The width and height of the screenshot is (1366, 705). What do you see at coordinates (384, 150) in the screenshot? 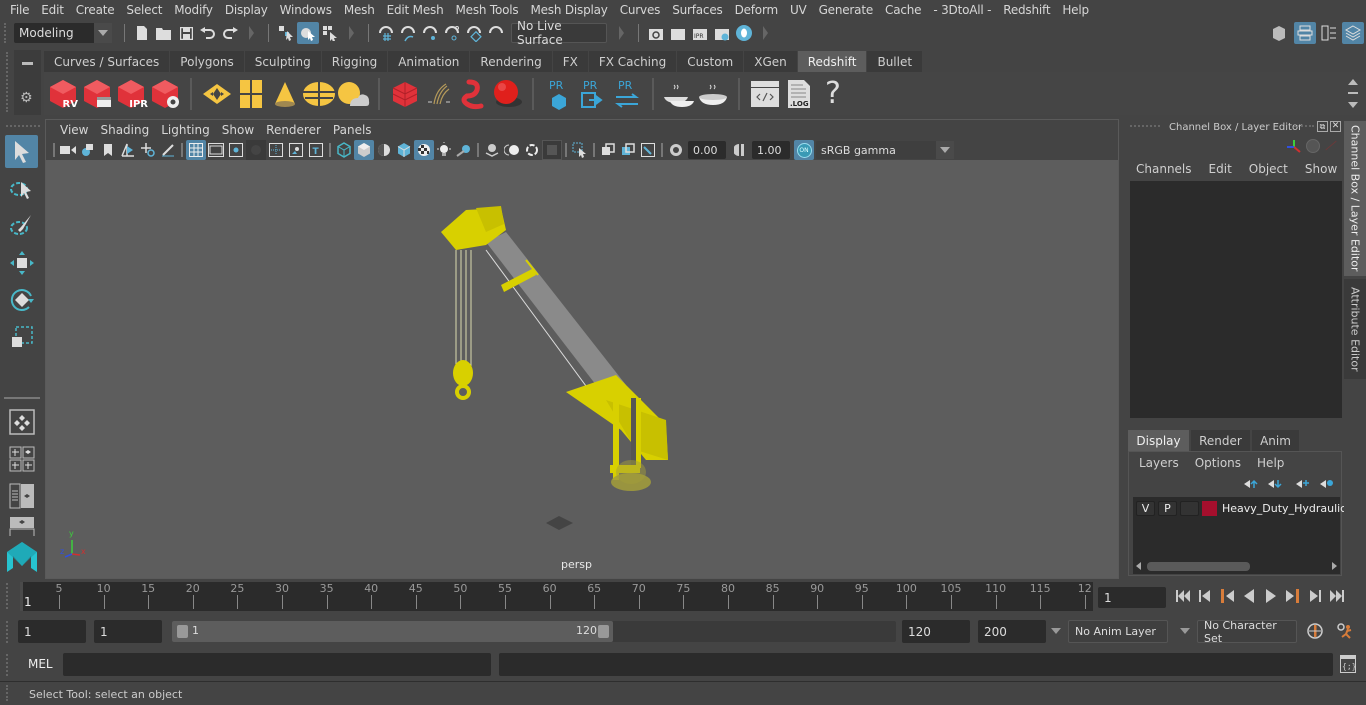
I see `default-material-icon` at bounding box center [384, 150].